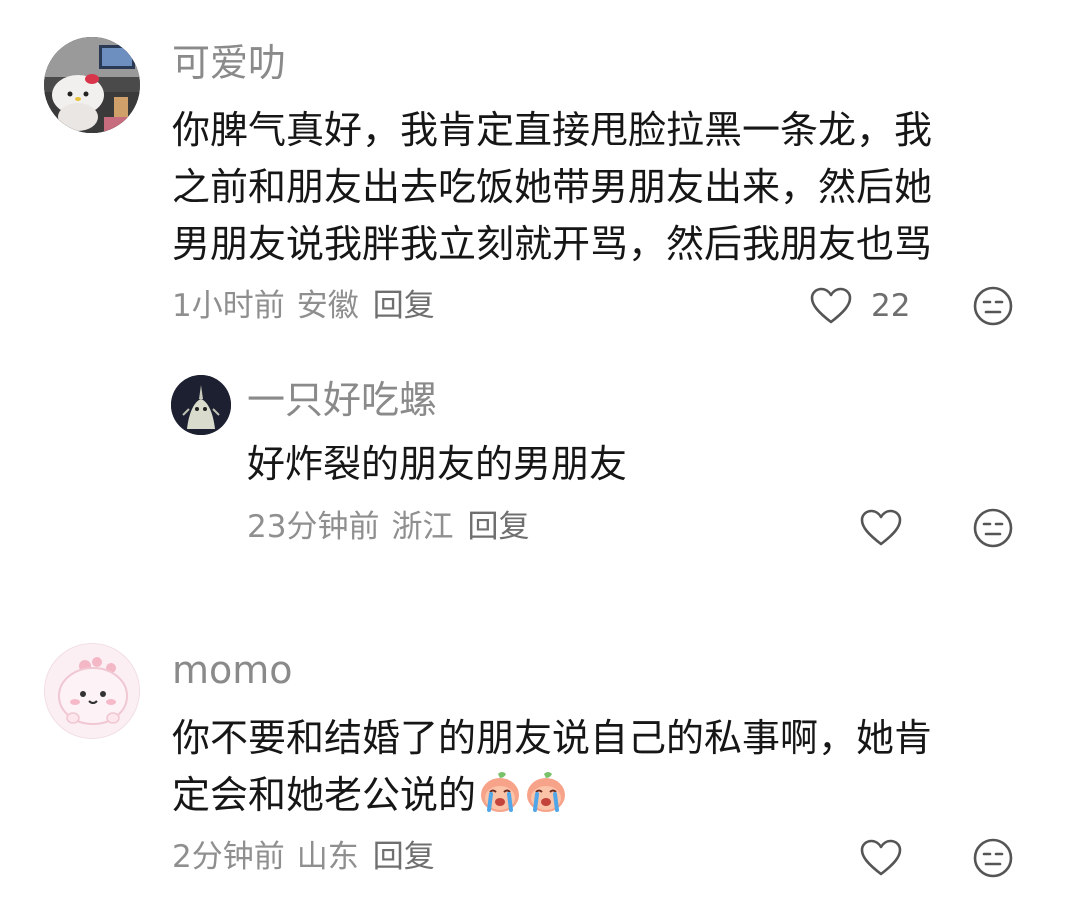  What do you see at coordinates (552, 130) in the screenshot?
I see `comment-text-line: 你脾气真好，我肯定直接甩脸拉黑一条龙，我` at bounding box center [552, 130].